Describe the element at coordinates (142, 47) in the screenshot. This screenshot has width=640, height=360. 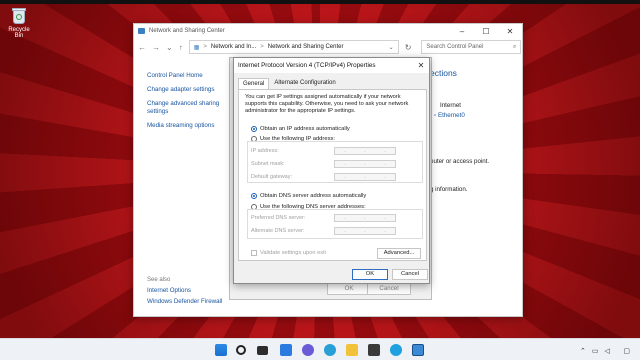
I see `back-arrow-icon: ←` at that location.